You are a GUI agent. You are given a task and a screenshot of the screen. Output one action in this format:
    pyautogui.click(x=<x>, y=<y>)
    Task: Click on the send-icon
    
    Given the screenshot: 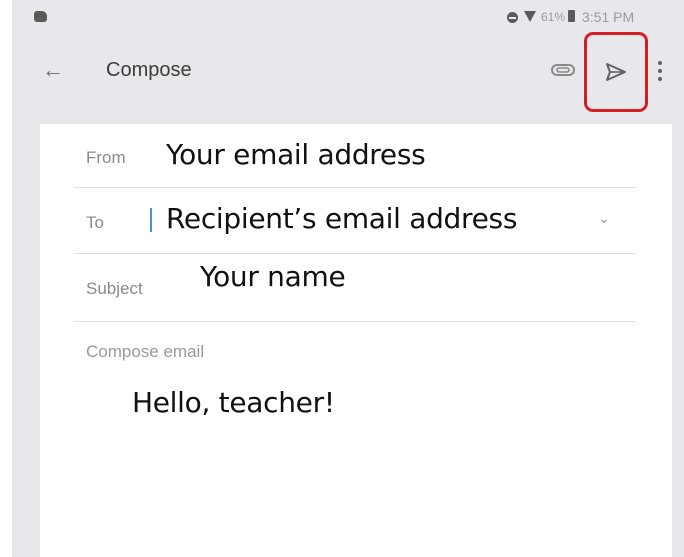 What is the action you would take?
    pyautogui.click(x=616, y=72)
    